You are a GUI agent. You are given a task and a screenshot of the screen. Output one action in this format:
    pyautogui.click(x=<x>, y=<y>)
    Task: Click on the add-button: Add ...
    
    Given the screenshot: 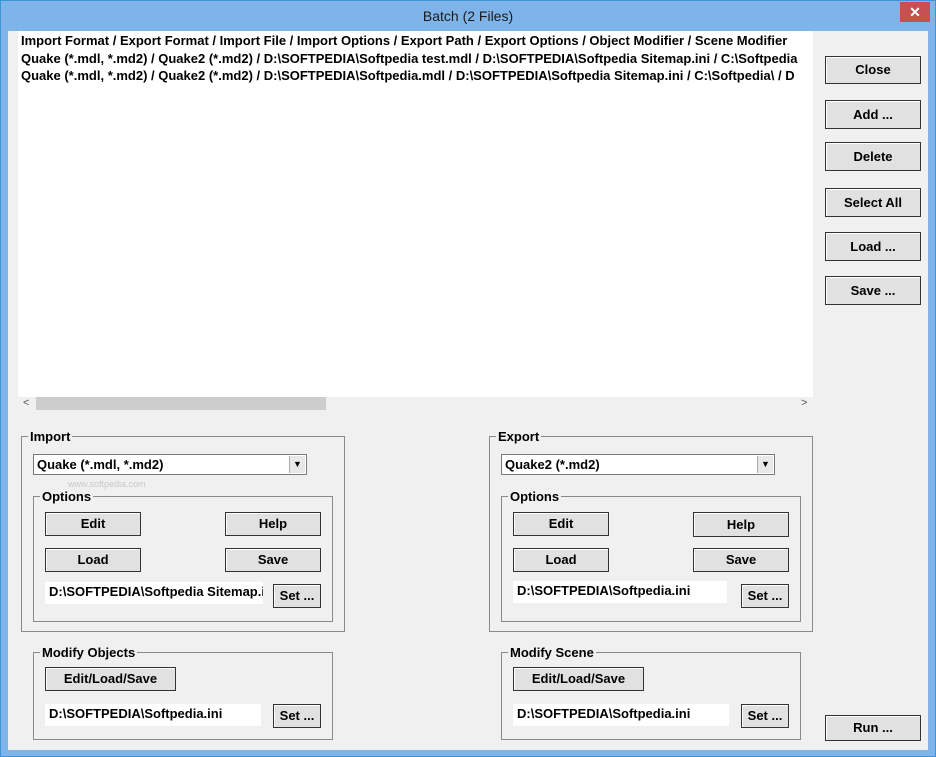 What is the action you would take?
    pyautogui.click(x=873, y=114)
    